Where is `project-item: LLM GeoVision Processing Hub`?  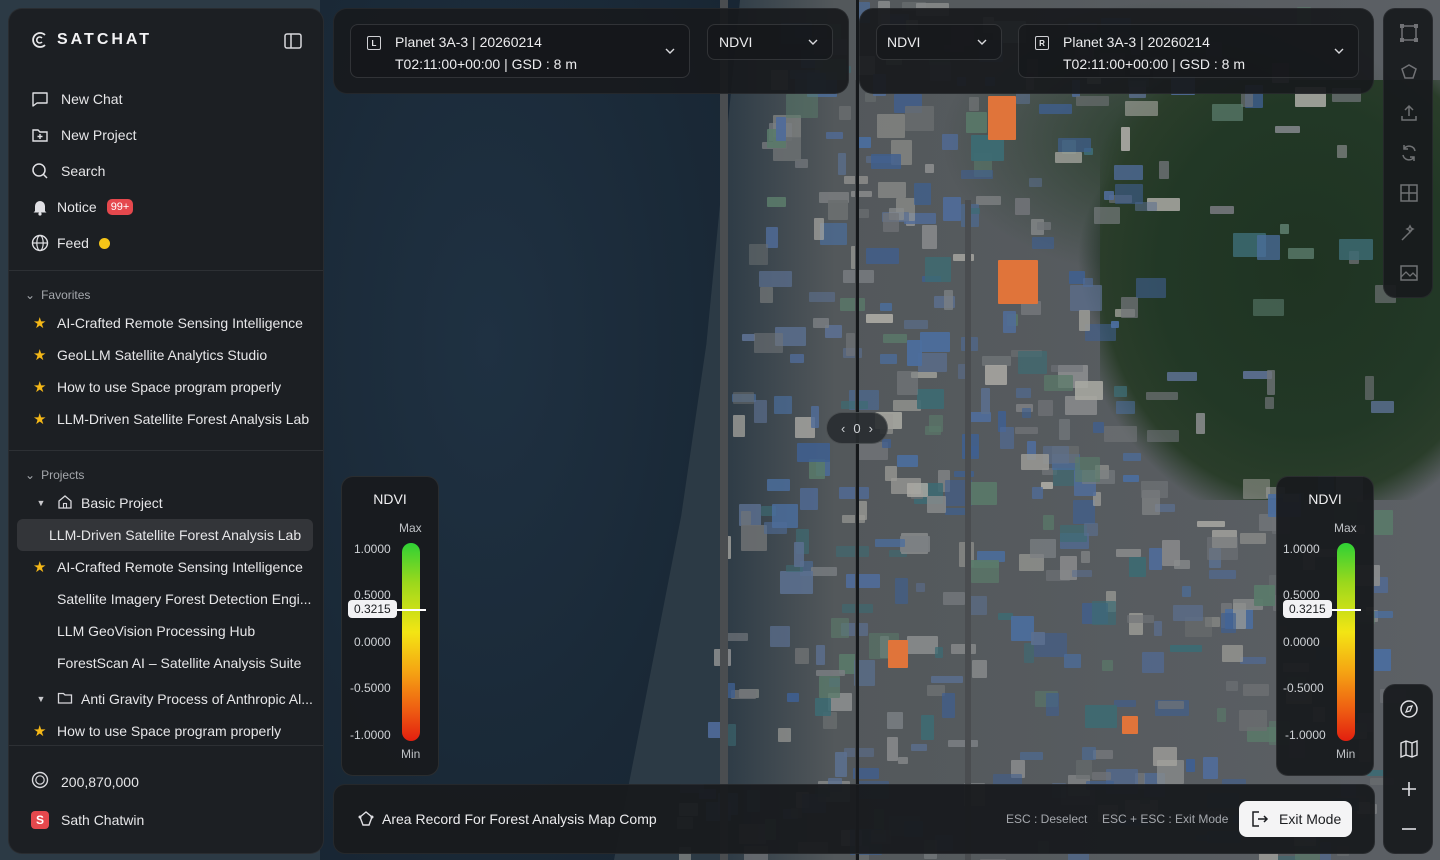
project-item: LLM GeoVision Processing Hub is located at coordinates (168, 631).